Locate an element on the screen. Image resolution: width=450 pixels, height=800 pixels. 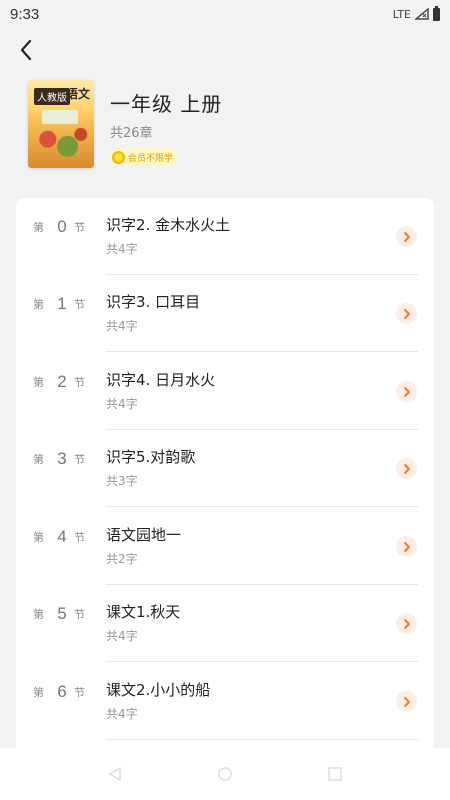
vip-badge: 会员不限学 is located at coordinates (145, 157).